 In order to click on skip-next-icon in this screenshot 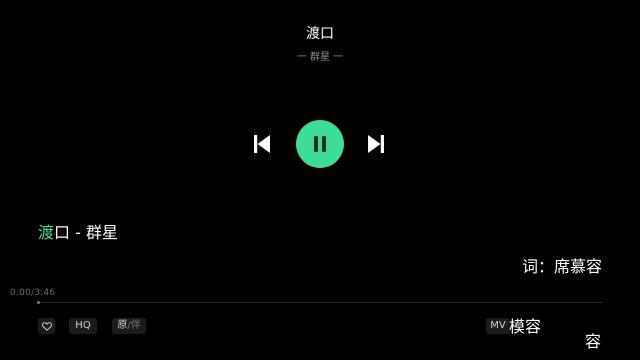, I will do `click(376, 144)`.